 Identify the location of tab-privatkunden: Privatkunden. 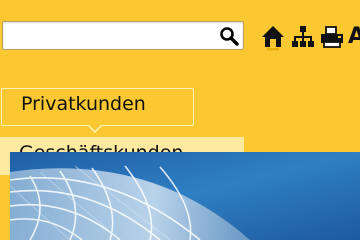
(97, 107).